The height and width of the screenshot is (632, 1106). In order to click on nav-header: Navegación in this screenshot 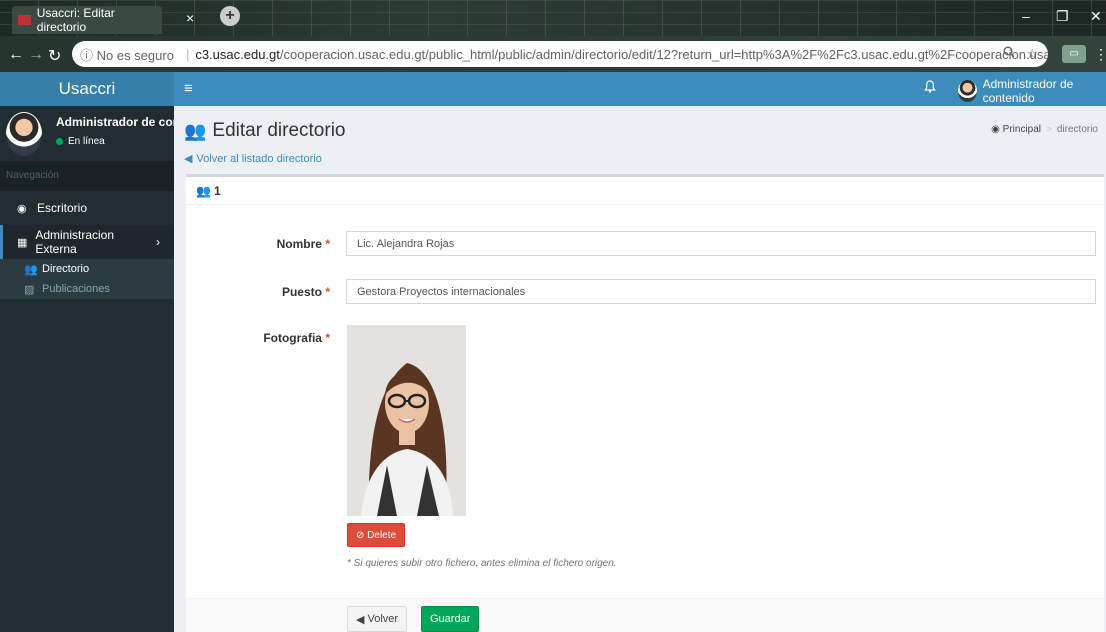, I will do `click(87, 176)`.